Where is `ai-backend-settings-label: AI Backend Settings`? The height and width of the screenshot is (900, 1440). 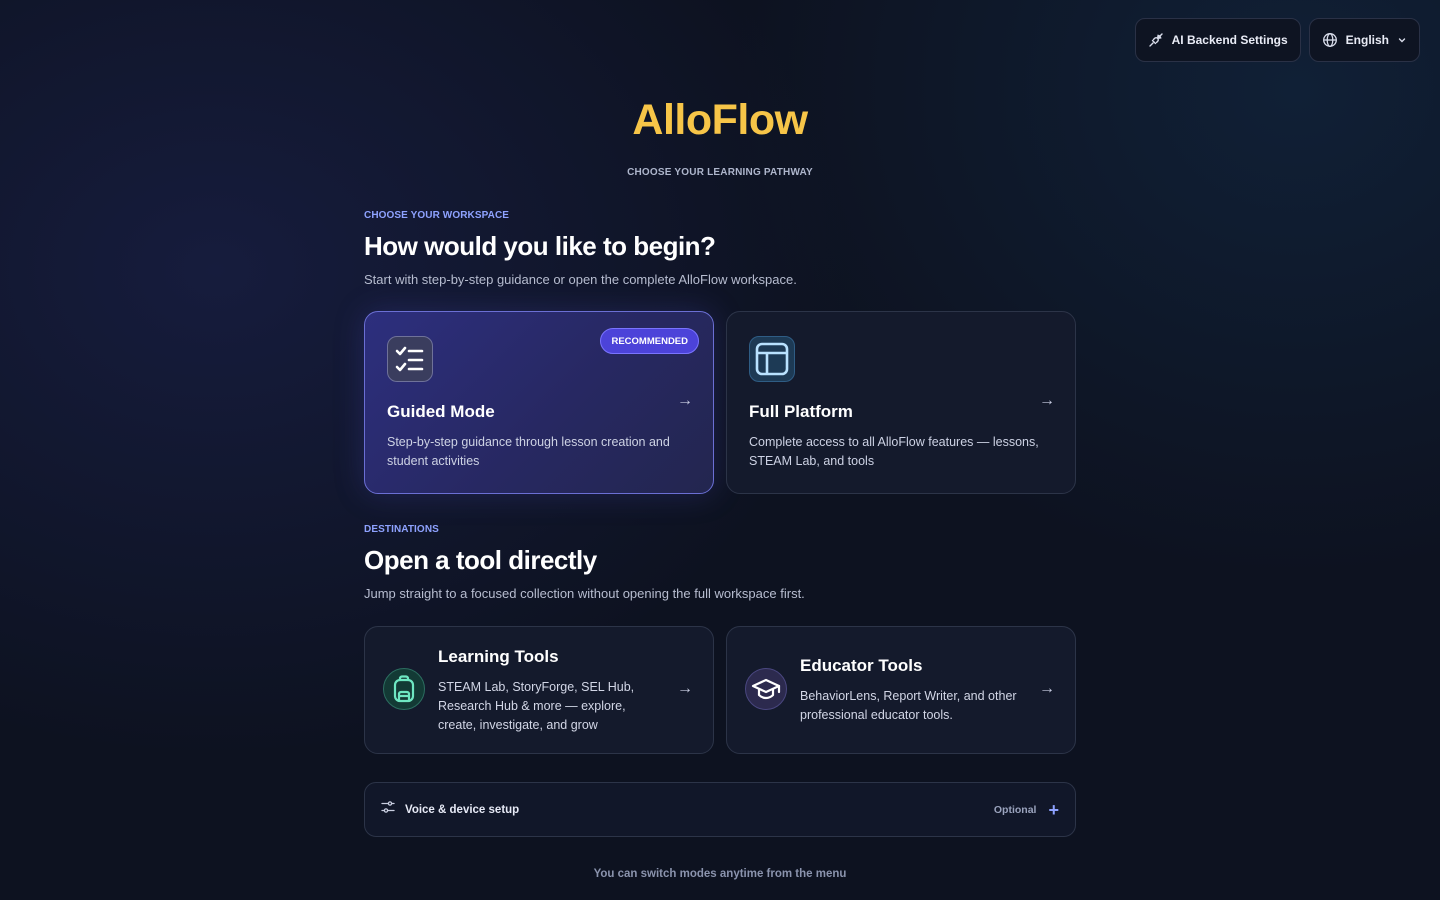
ai-backend-settings-label: AI Backend Settings is located at coordinates (1229, 40).